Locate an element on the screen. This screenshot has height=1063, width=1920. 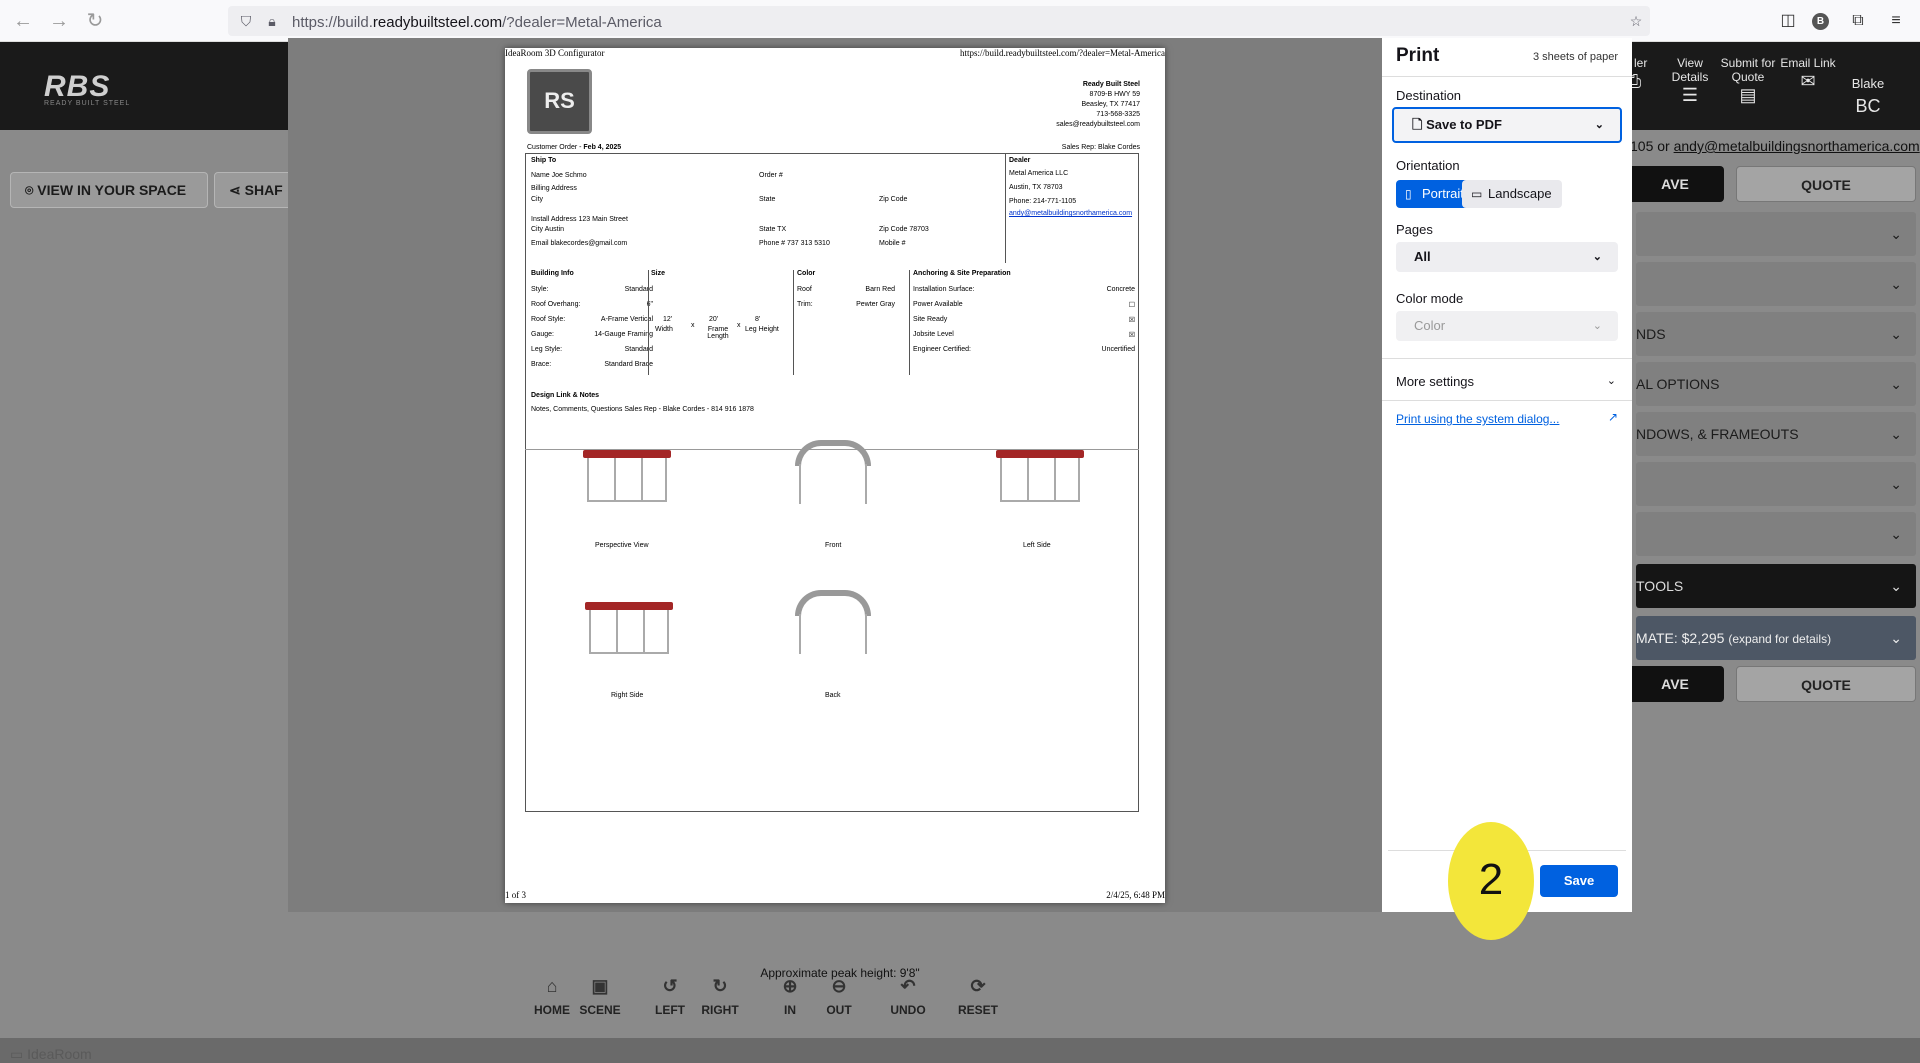
bi-gauge: Gauge: is located at coordinates (542, 334).